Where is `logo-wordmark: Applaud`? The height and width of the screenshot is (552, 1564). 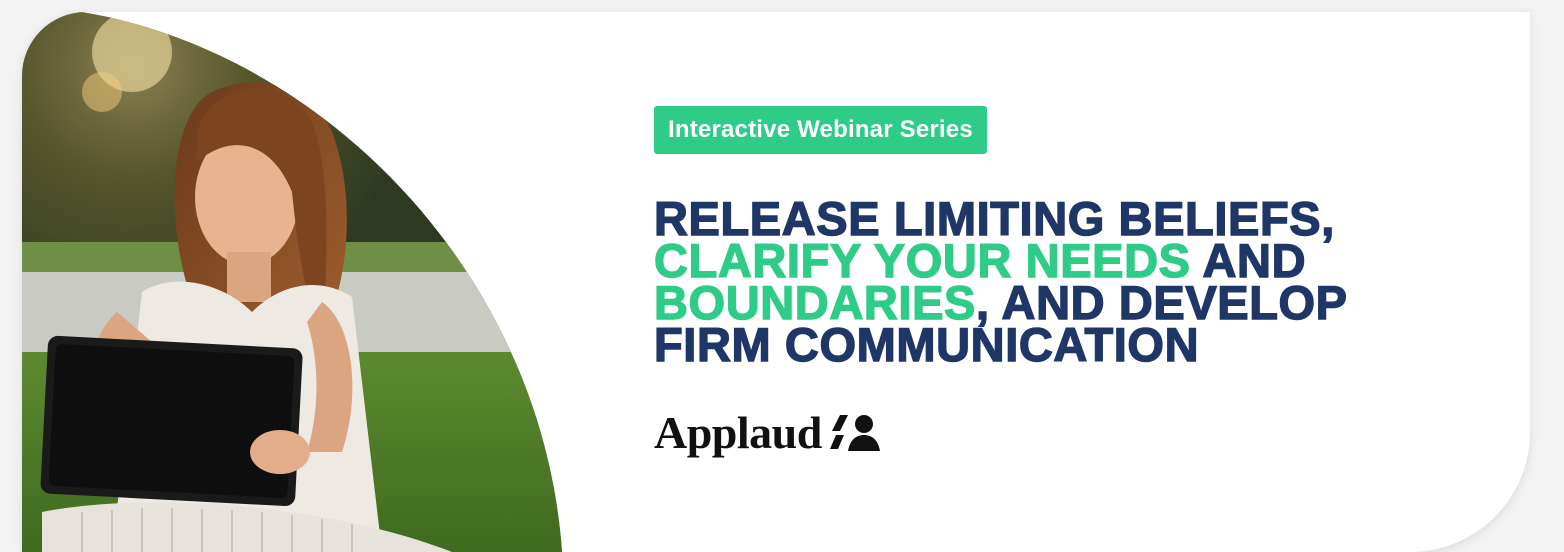 logo-wordmark: Applaud is located at coordinates (738, 432).